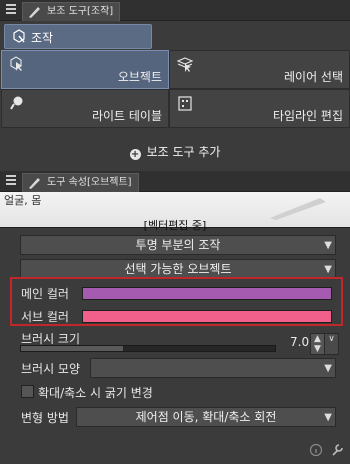 The height and width of the screenshot is (464, 350). I want to click on main-color-label: 메인 컬러, so click(45, 294).